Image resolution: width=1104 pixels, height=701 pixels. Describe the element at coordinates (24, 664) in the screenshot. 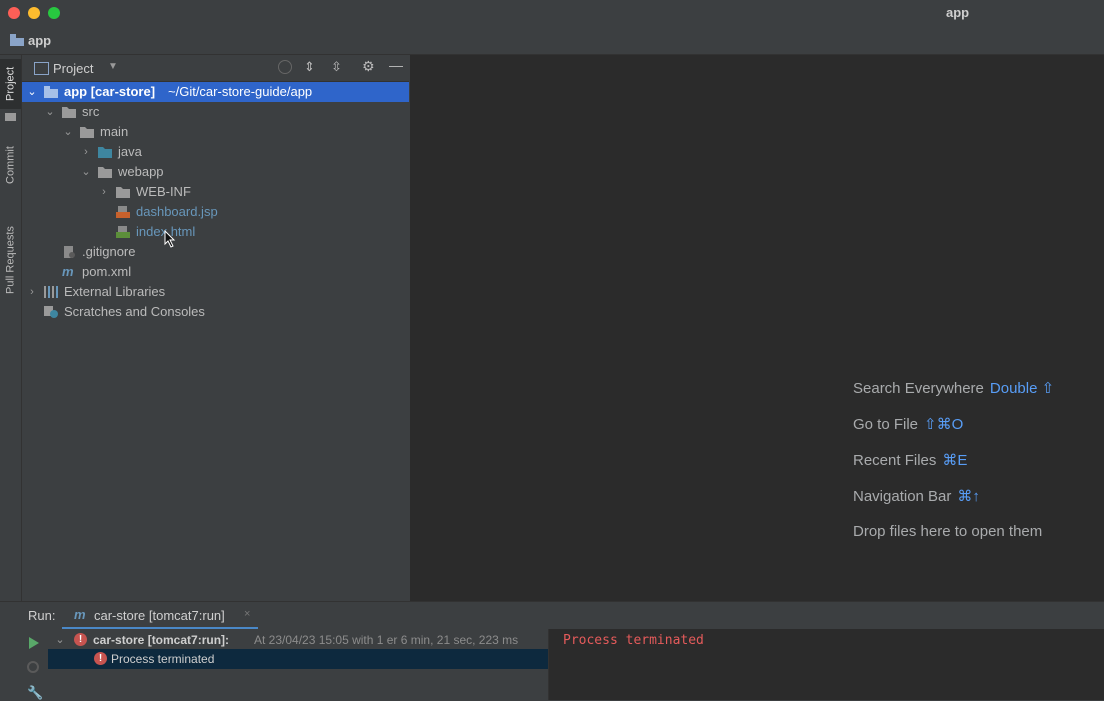

I see `run-toolbar: 🔧` at that location.